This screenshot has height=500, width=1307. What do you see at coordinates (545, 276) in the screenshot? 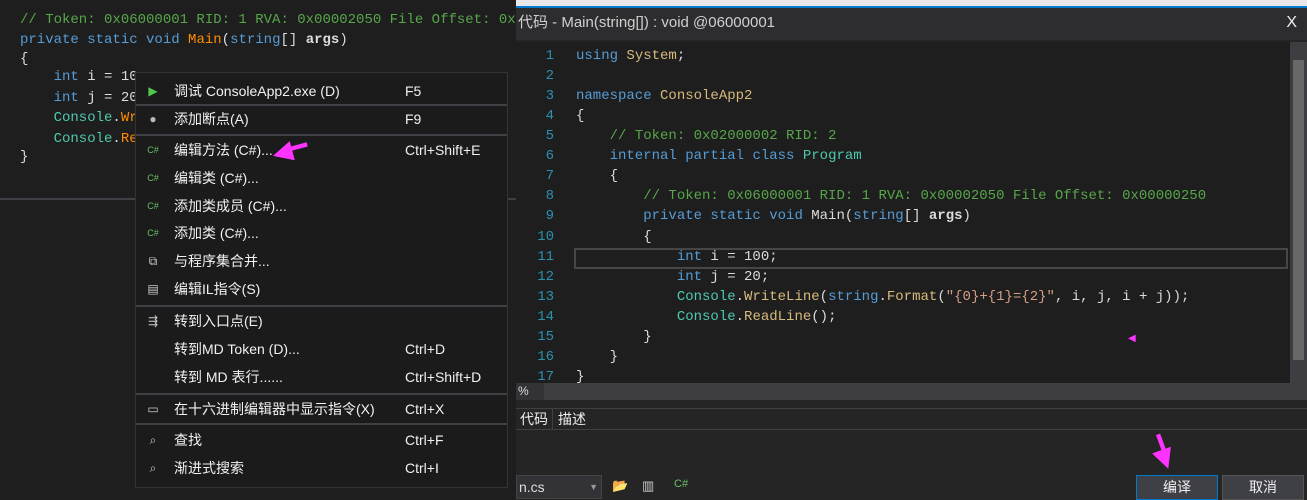
I see `line-number: 12` at bounding box center [545, 276].